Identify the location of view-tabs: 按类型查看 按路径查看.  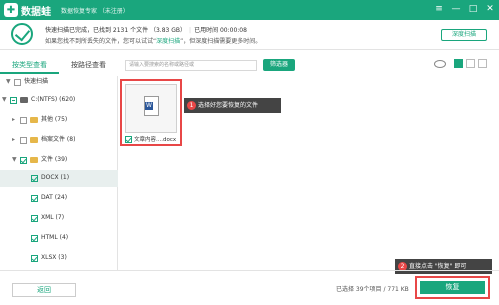
(59, 66).